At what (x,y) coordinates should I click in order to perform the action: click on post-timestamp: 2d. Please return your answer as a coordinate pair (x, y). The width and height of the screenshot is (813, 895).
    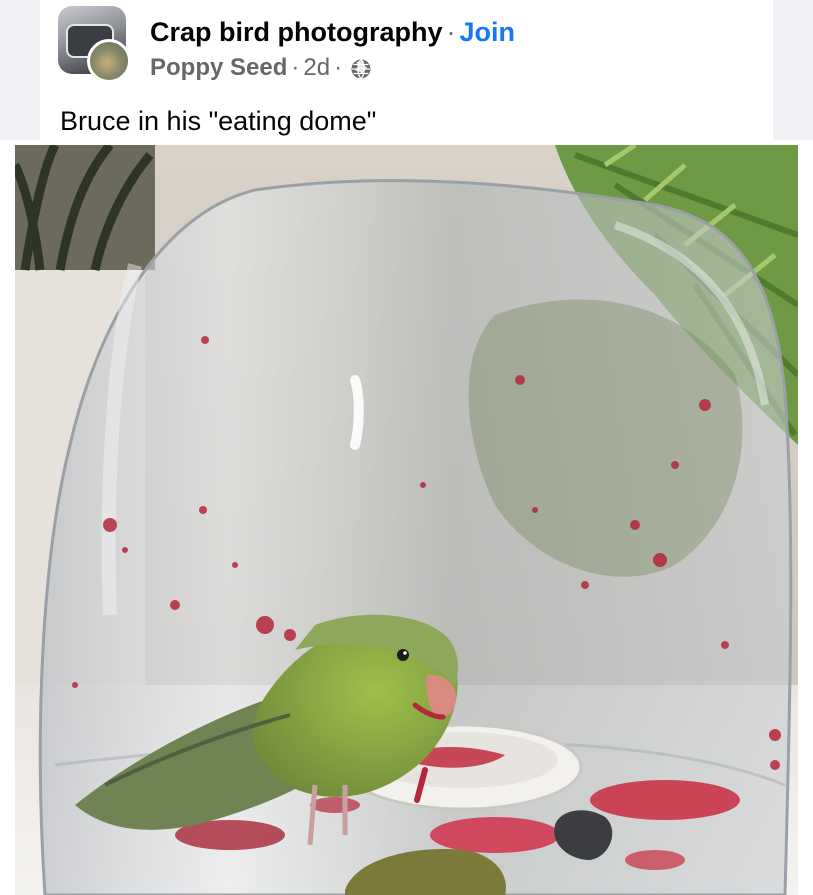
    Looking at the image, I should click on (316, 68).